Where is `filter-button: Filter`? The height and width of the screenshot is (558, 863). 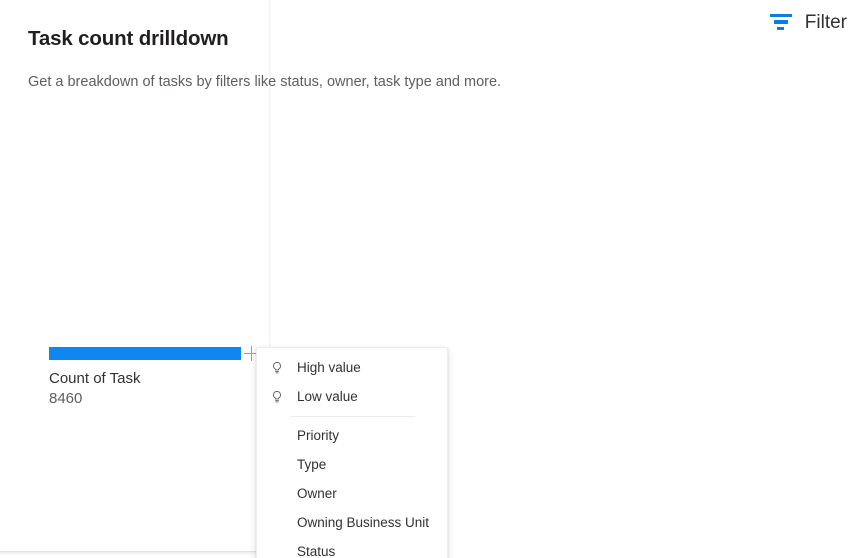 filter-button: Filter is located at coordinates (808, 22).